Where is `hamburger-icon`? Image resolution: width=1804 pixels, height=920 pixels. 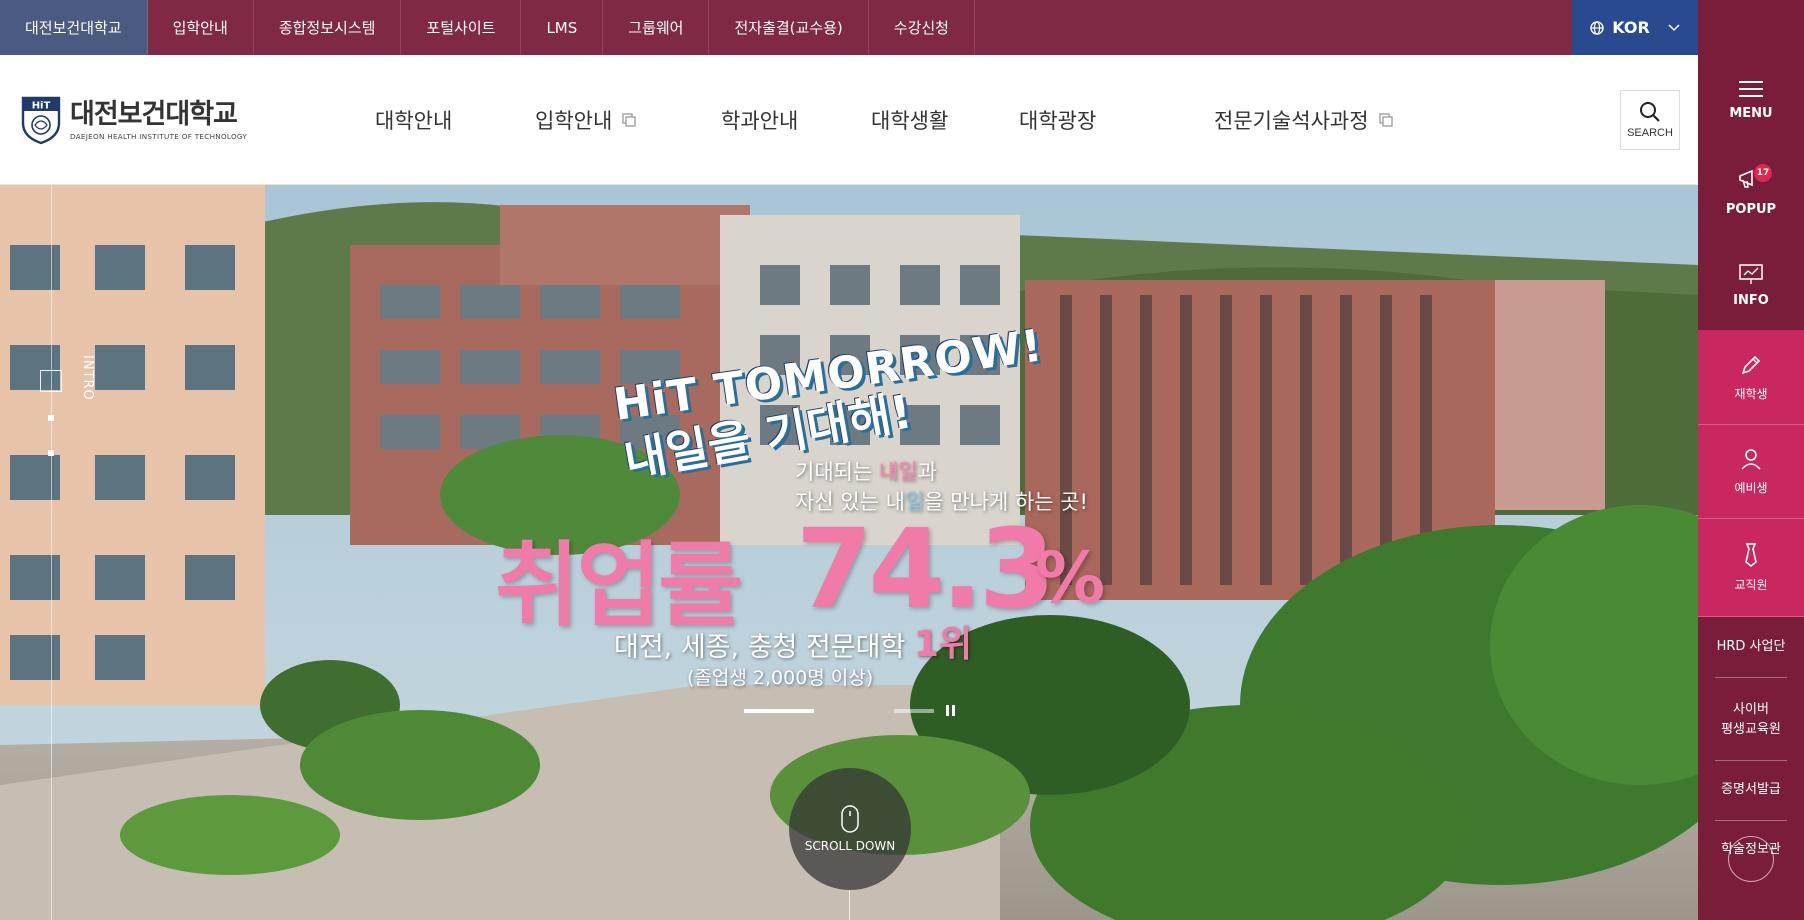 hamburger-icon is located at coordinates (1751, 88).